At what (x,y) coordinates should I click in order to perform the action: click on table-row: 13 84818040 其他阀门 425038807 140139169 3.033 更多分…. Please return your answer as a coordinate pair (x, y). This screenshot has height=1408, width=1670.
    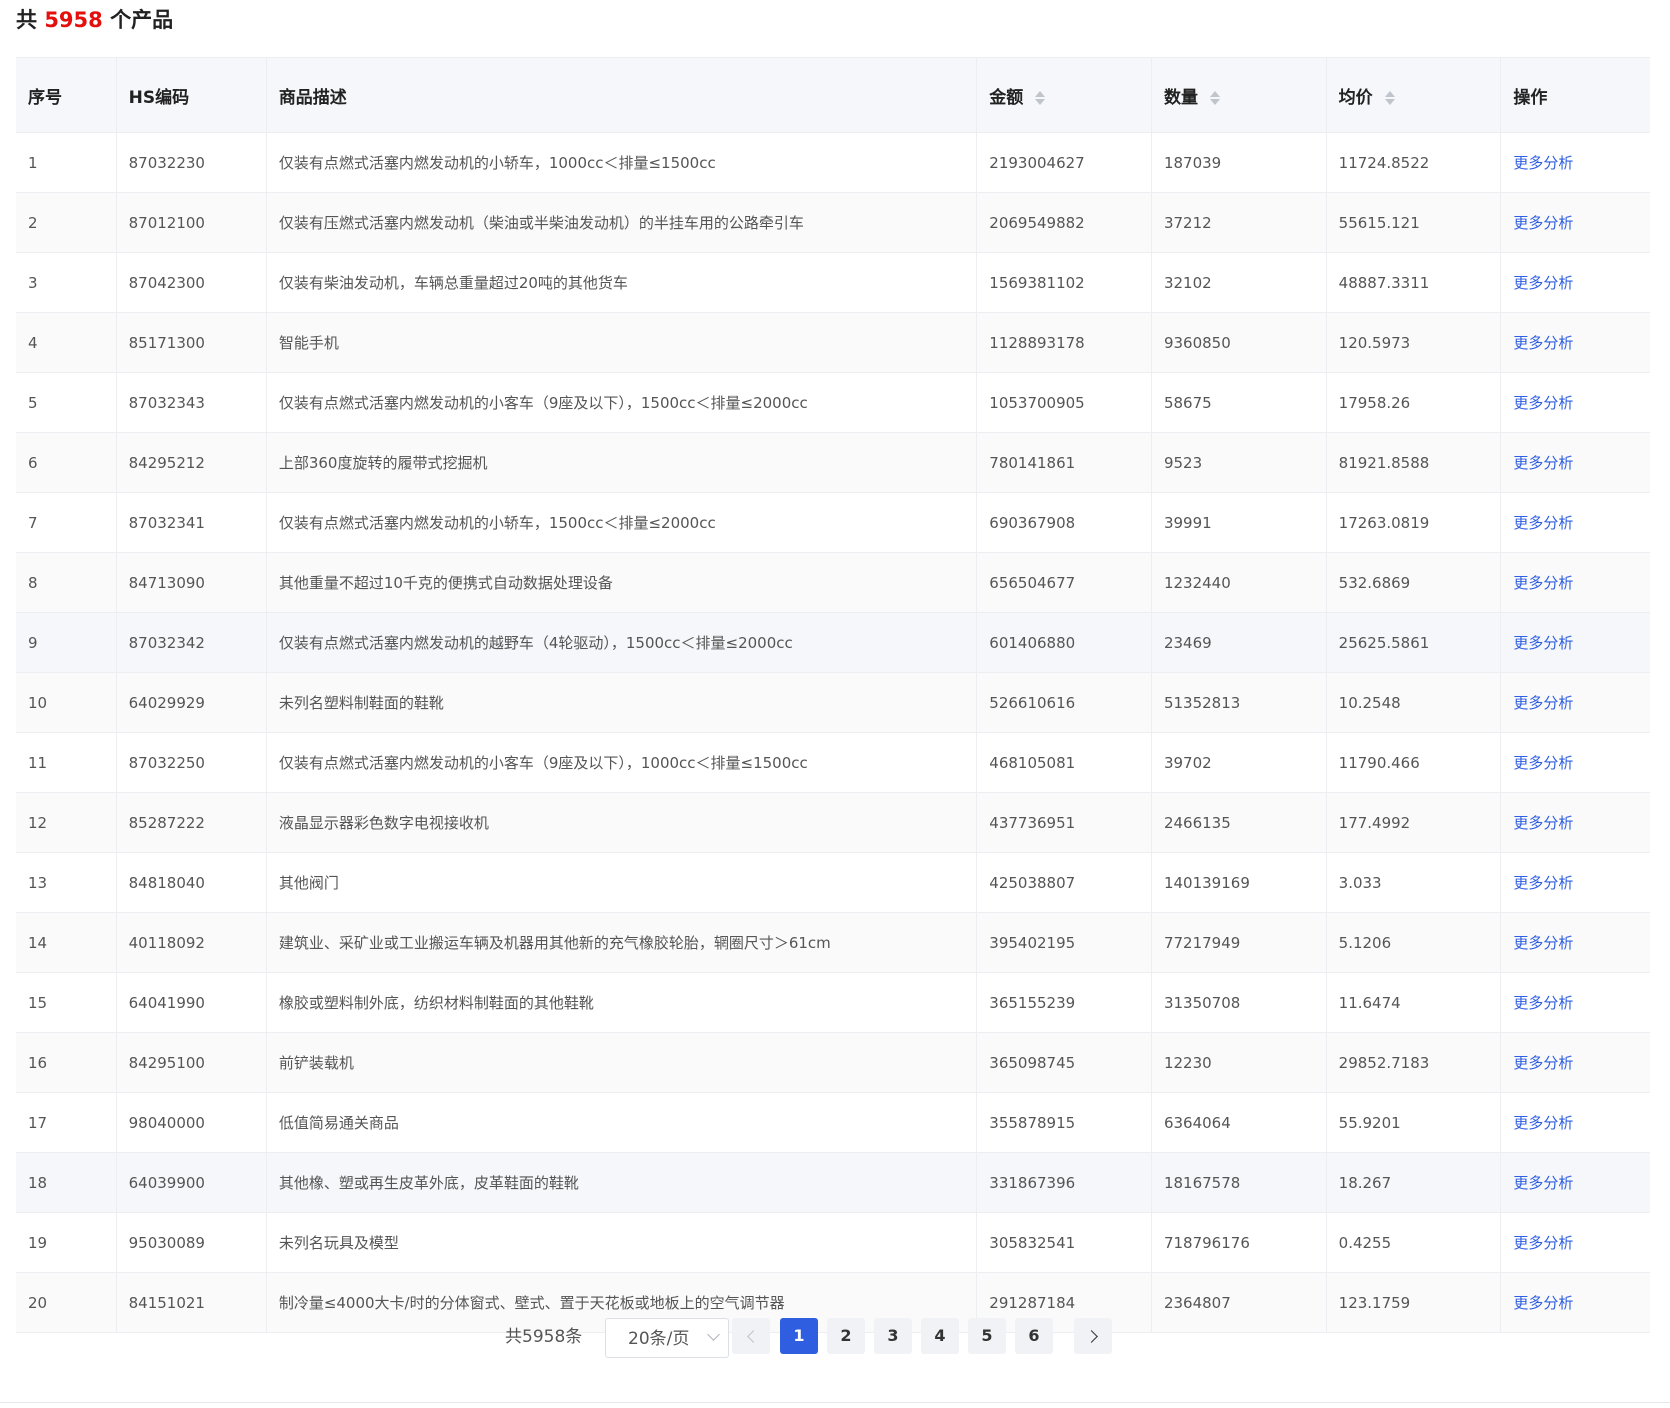
    Looking at the image, I should click on (833, 882).